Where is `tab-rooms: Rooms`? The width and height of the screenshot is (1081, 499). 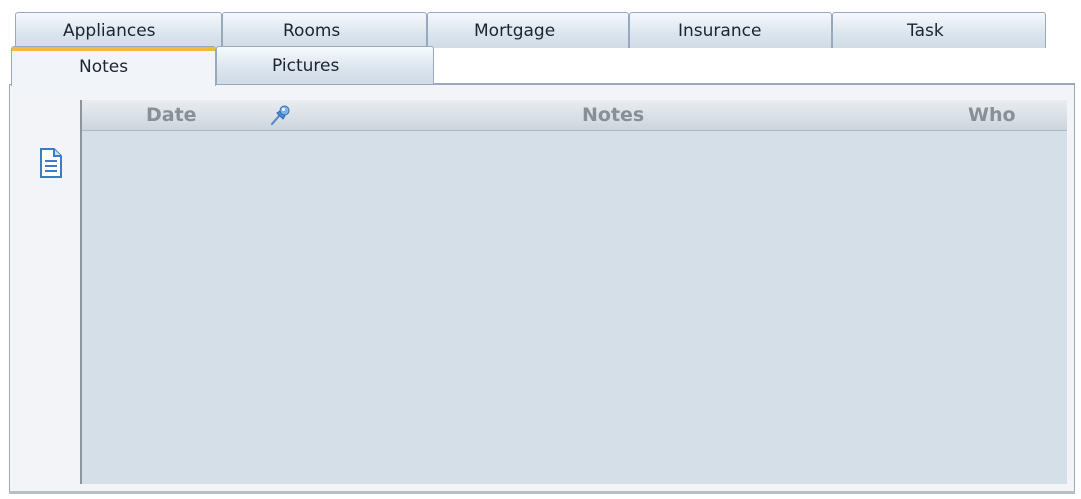 tab-rooms: Rooms is located at coordinates (324, 30).